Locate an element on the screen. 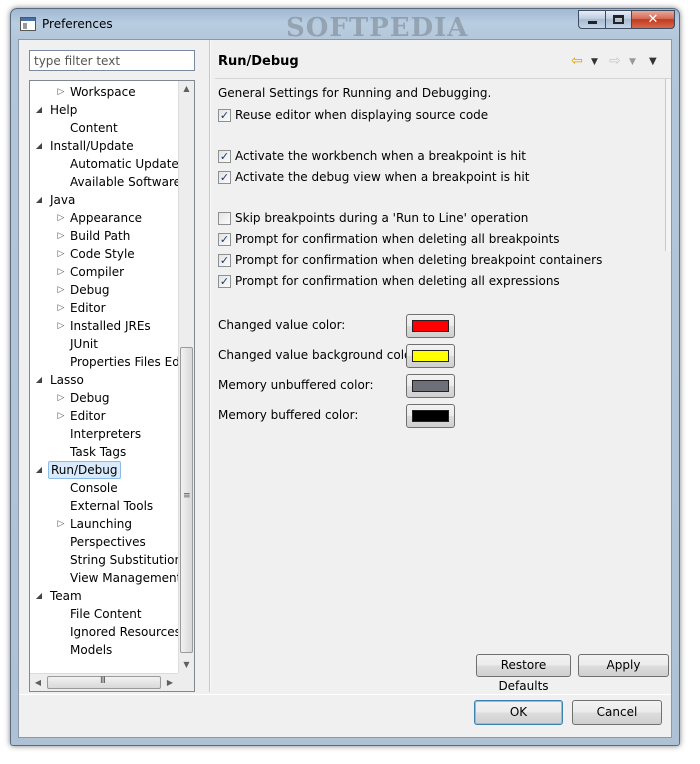  tree-item: Properties Files Editor is located at coordinates (105, 362).